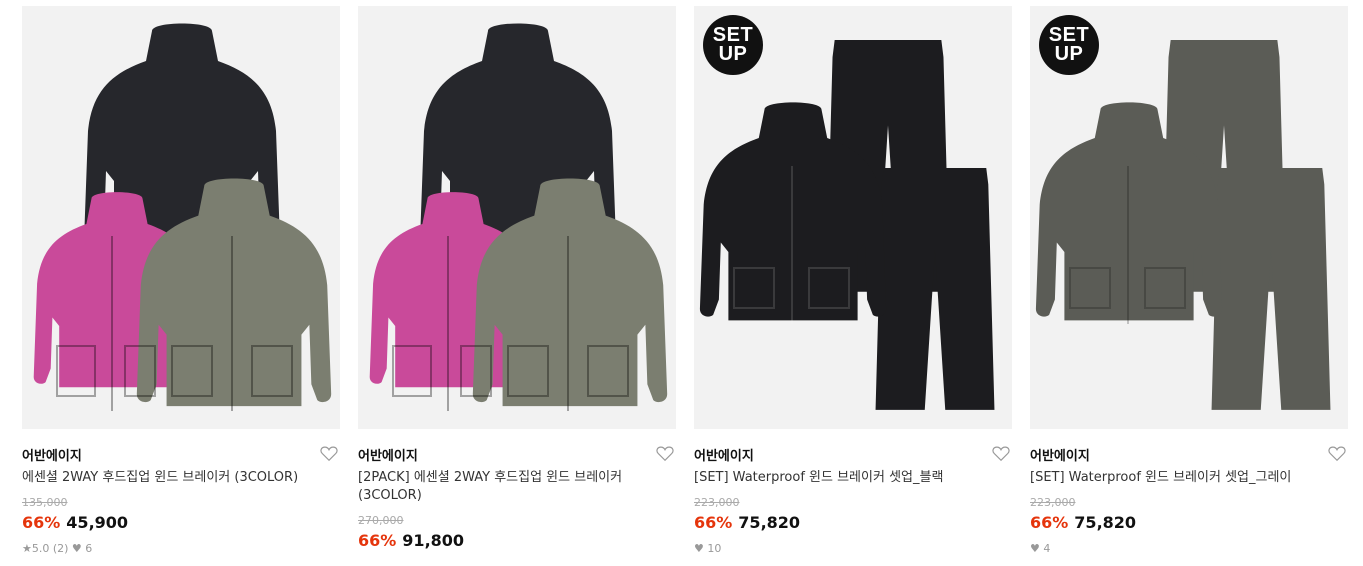 Image resolution: width=1363 pixels, height=566 pixels. What do you see at coordinates (167, 478) in the screenshot?
I see `product-name: 에센셜 2WAY 후드집업 윈드 브레이커 (3COLOR)` at bounding box center [167, 478].